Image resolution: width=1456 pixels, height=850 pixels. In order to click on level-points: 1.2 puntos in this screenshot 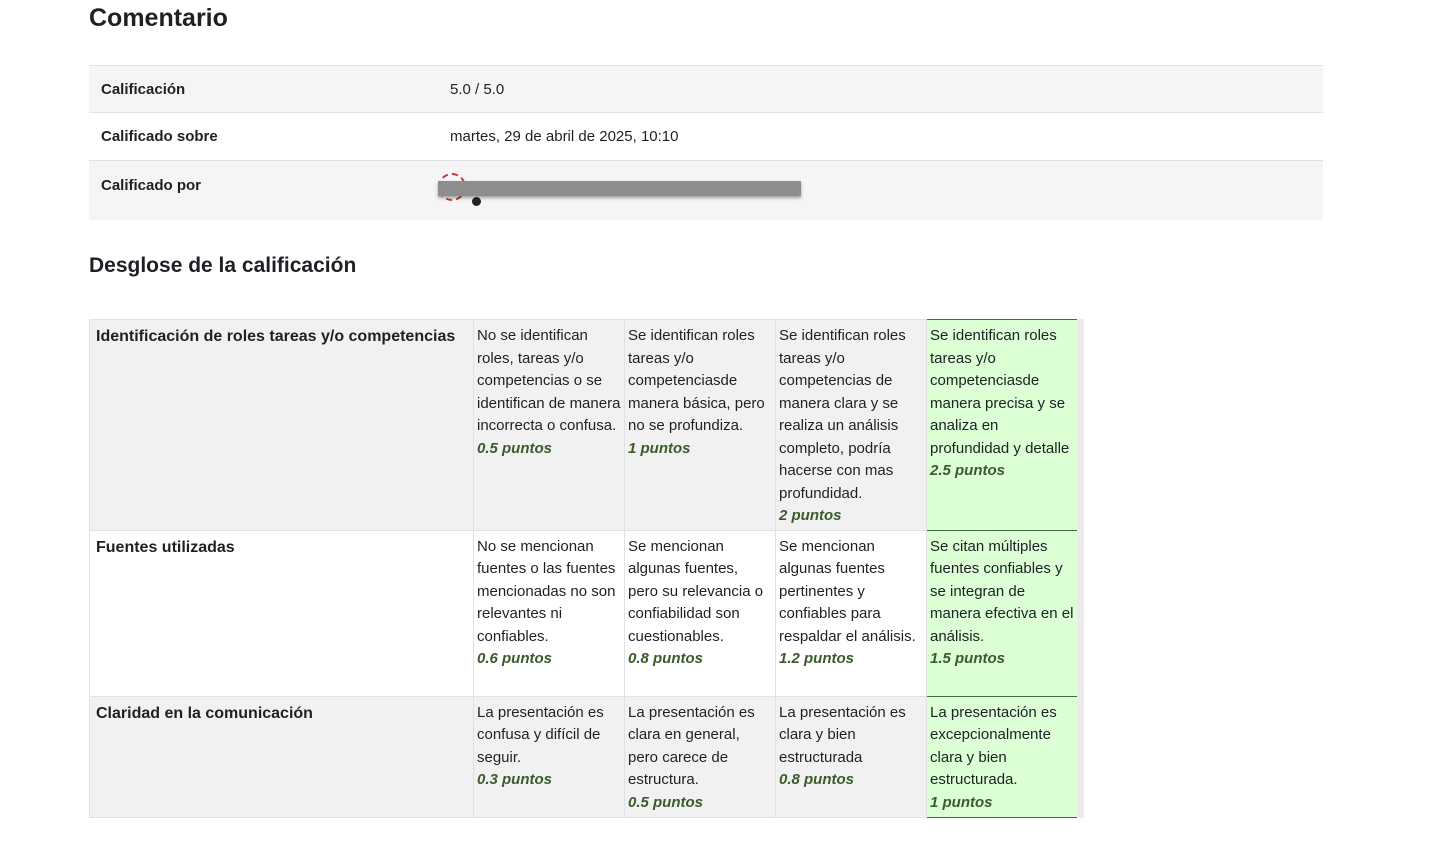, I will do `click(817, 658)`.